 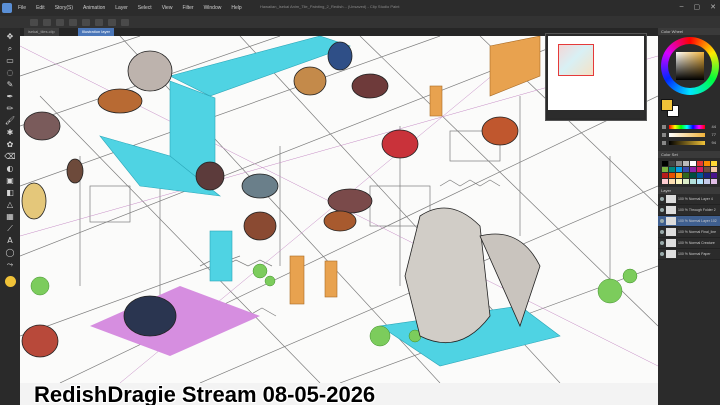 I want to click on balloon-tool-icon: ◯, so click(x=10, y=252).